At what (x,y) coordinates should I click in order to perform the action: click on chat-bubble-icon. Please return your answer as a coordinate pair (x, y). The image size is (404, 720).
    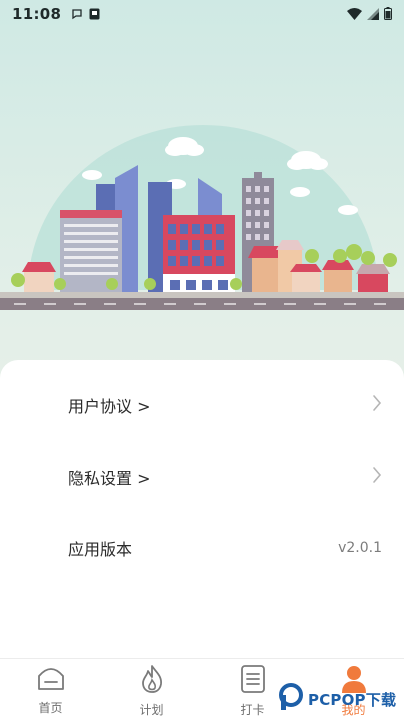
    Looking at the image, I should click on (77, 14).